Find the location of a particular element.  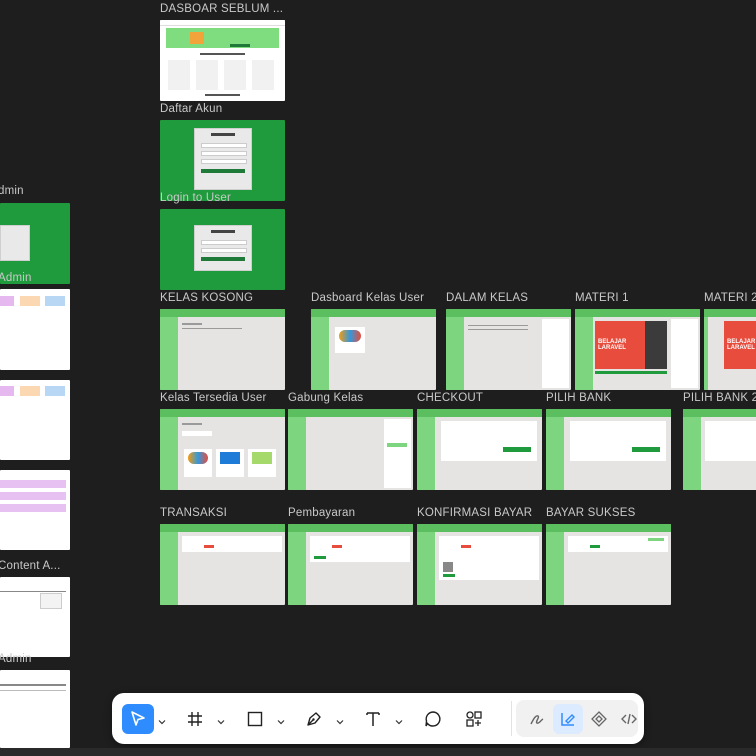

frame-login-user is located at coordinates (222, 249).